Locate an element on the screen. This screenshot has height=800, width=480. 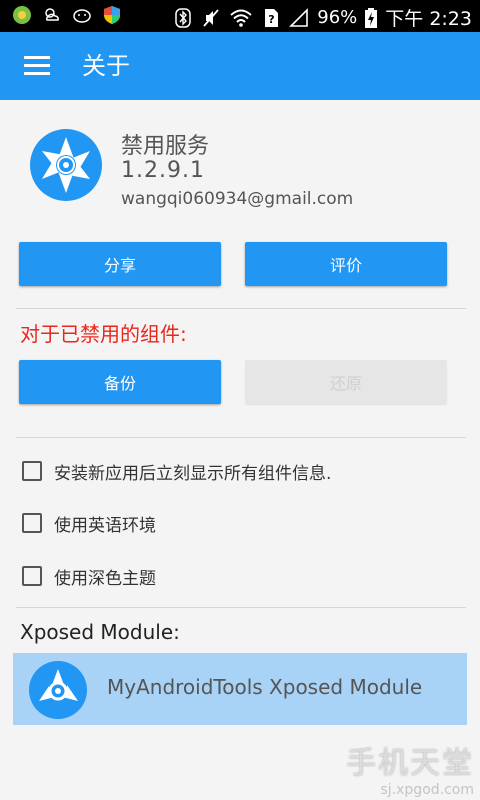
share-button: 分享 is located at coordinates (120, 264).